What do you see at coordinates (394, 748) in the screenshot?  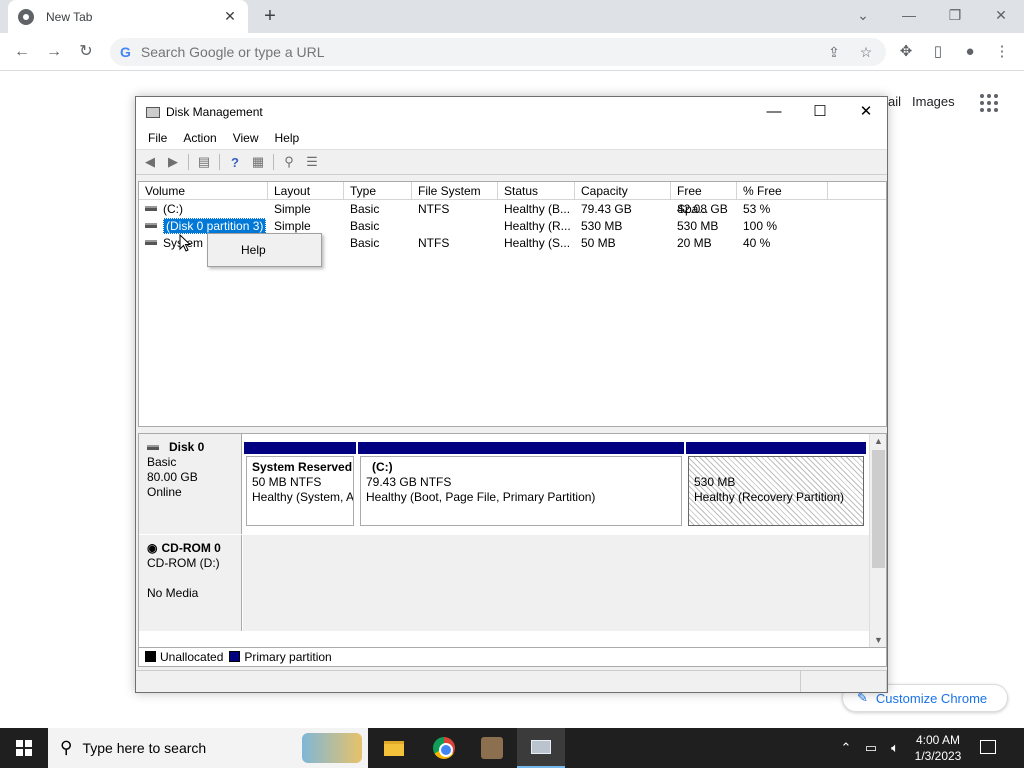 I see `file-explorer-icon` at bounding box center [394, 748].